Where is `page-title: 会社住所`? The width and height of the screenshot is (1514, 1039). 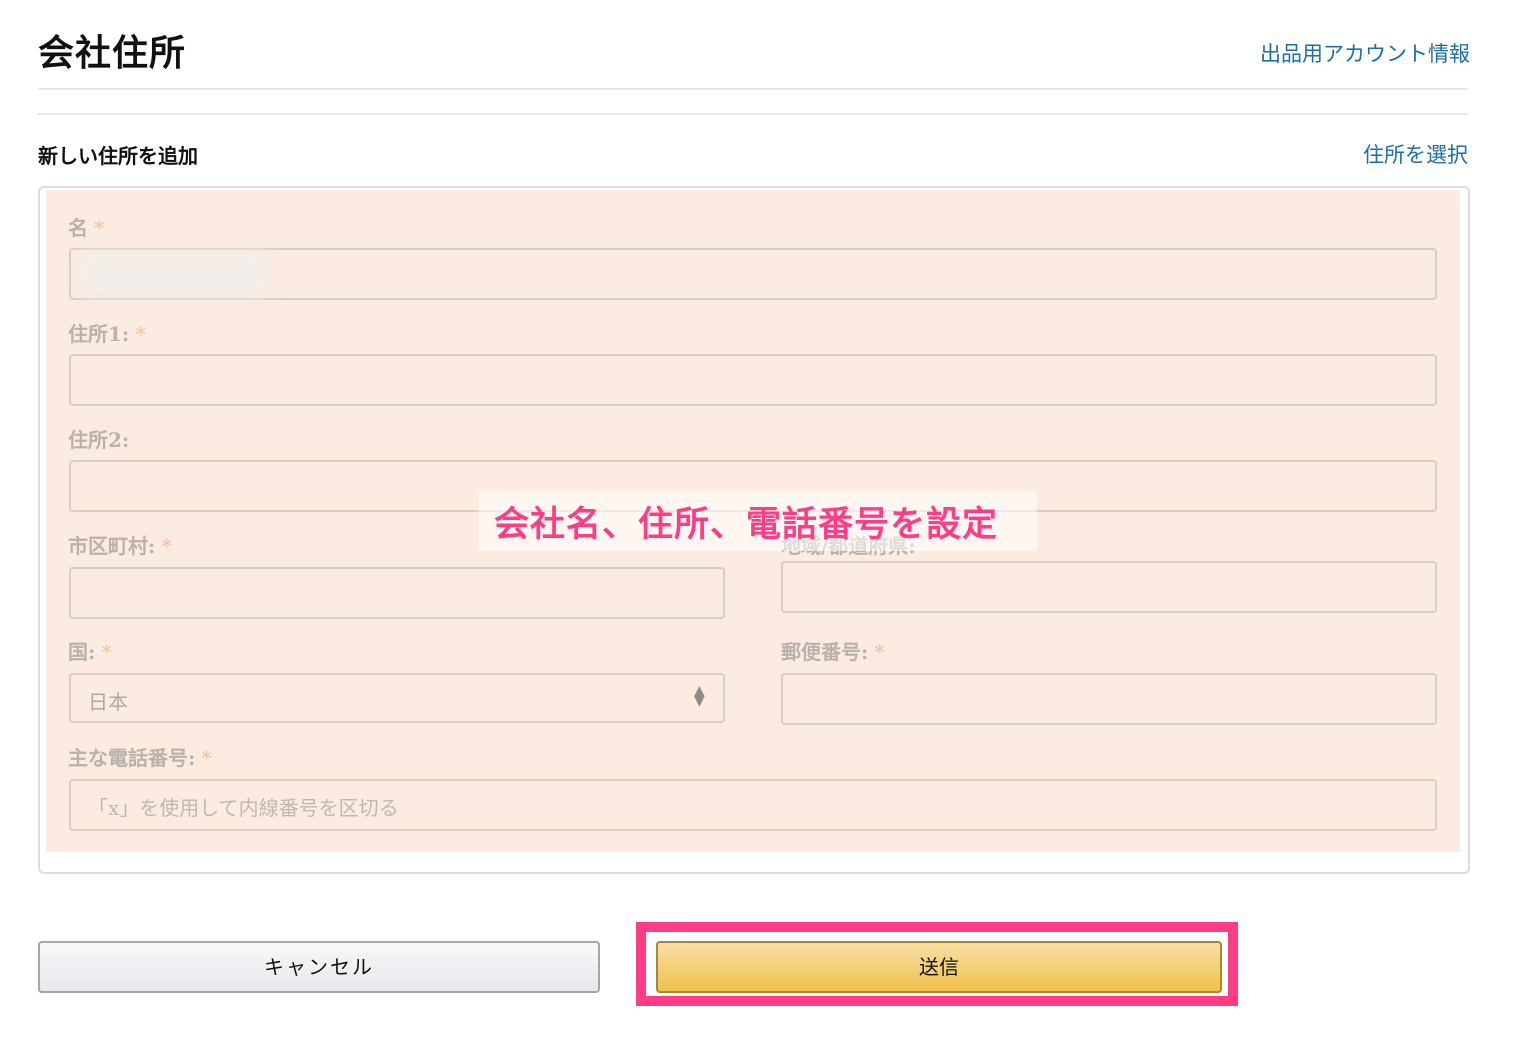 page-title: 会社住所 is located at coordinates (112, 53).